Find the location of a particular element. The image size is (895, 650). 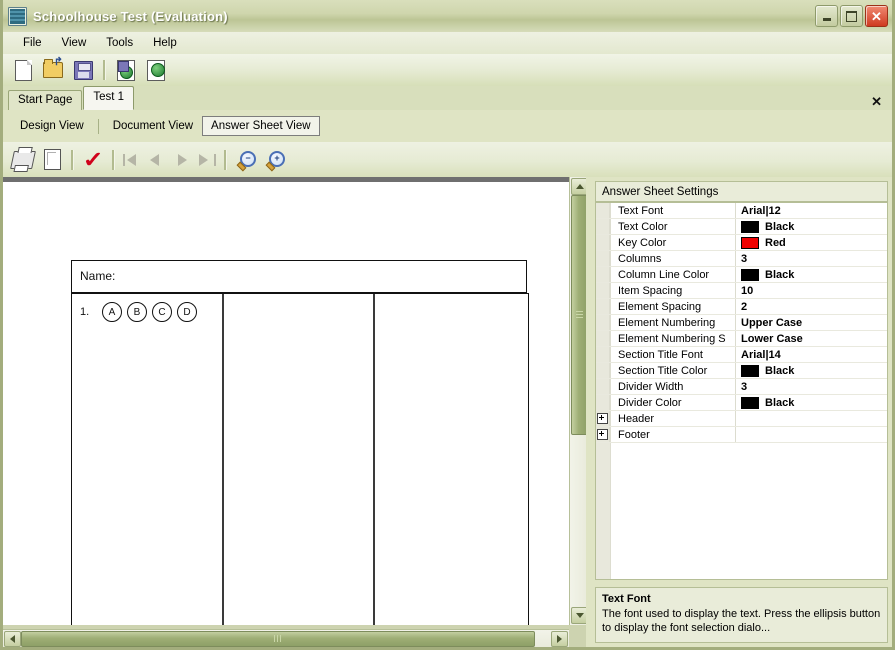

property-row: Column Line Color Black is located at coordinates (741, 275).